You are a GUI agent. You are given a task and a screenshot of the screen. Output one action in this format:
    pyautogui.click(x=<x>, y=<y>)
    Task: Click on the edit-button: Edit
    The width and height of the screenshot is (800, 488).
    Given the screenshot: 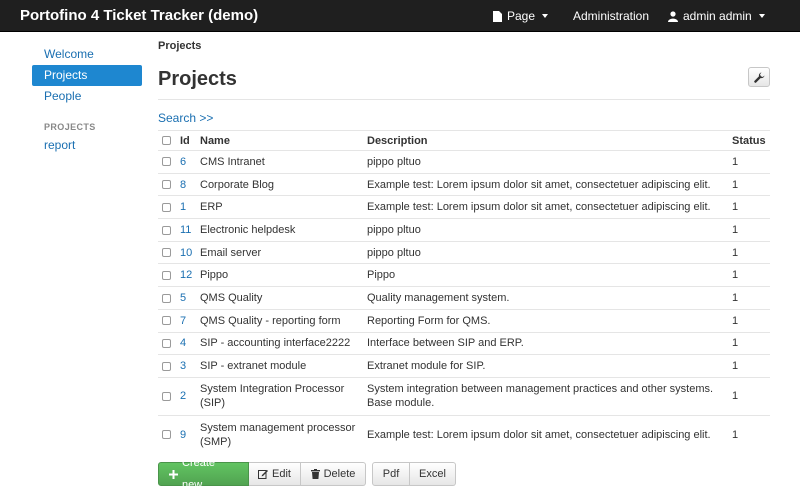 What is the action you would take?
    pyautogui.click(x=275, y=474)
    